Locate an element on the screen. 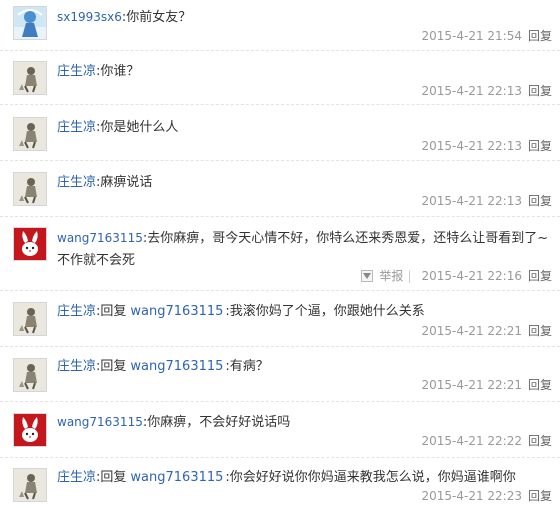 The height and width of the screenshot is (508, 560). comment-text: :你会好好说你你妈逼来教我怎么说，你妈逼谁啊你 is located at coordinates (370, 477).